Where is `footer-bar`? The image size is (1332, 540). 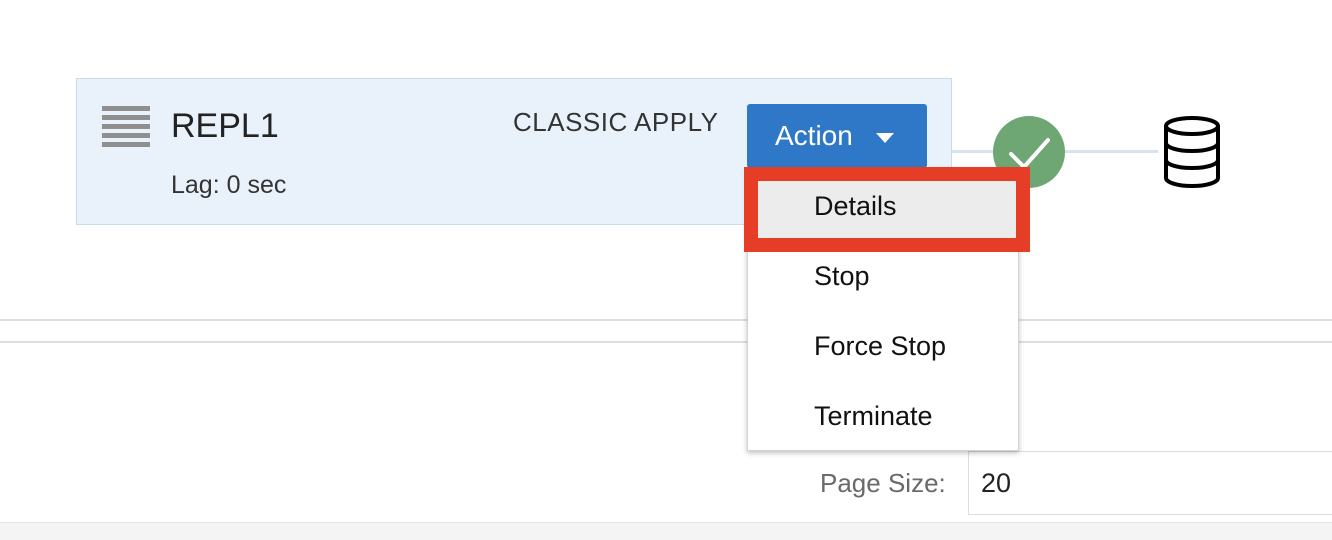
footer-bar is located at coordinates (666, 531).